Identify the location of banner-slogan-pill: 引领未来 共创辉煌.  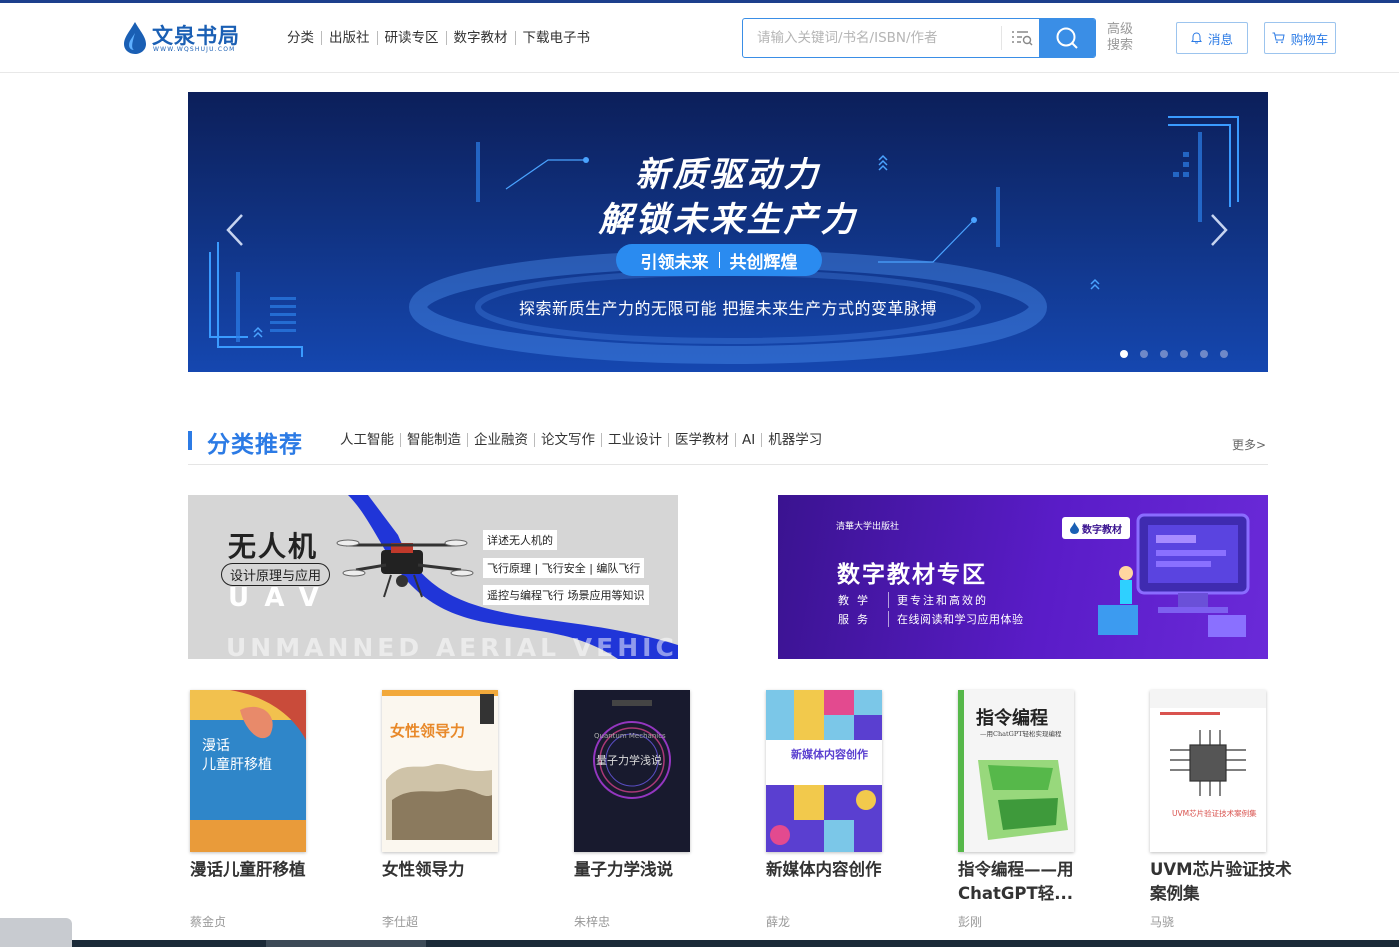
(719, 260).